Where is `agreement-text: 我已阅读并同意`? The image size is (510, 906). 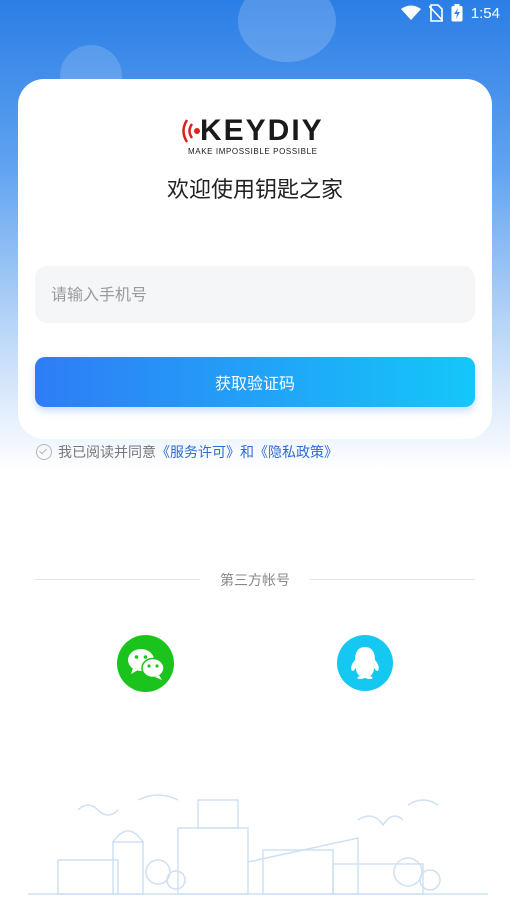
agreement-text: 我已阅读并同意 is located at coordinates (107, 453).